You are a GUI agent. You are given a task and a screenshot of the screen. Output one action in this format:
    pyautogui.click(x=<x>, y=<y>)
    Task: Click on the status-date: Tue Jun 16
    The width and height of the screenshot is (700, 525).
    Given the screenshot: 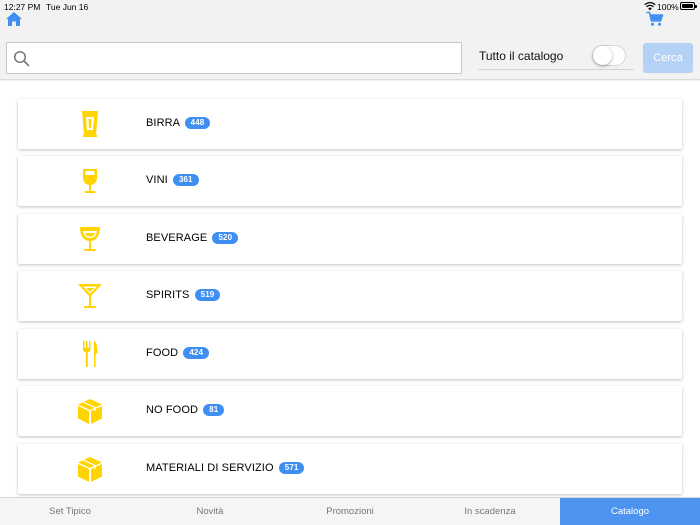 What is the action you would take?
    pyautogui.click(x=67, y=7)
    